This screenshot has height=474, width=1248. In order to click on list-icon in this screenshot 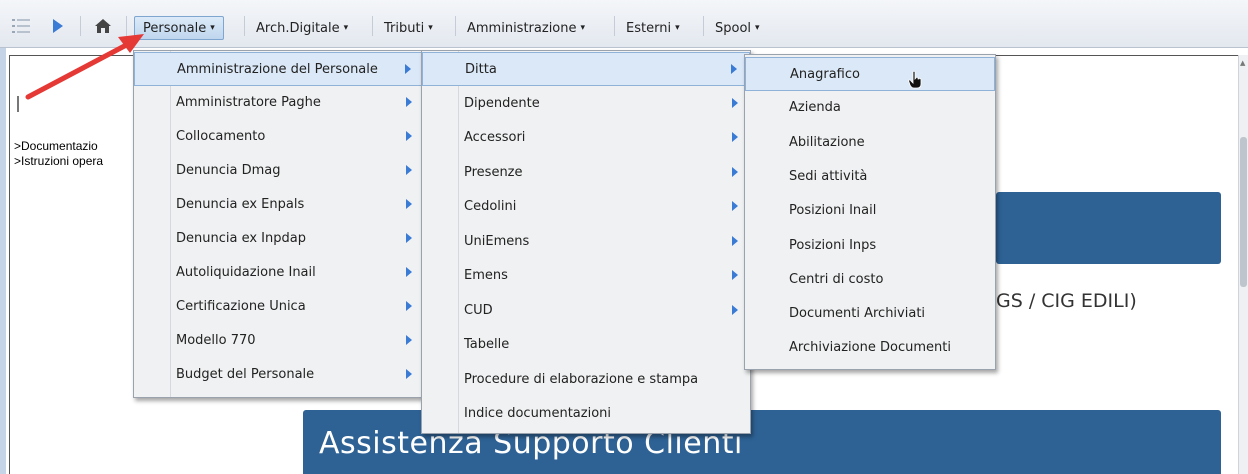, I will do `click(21, 26)`.